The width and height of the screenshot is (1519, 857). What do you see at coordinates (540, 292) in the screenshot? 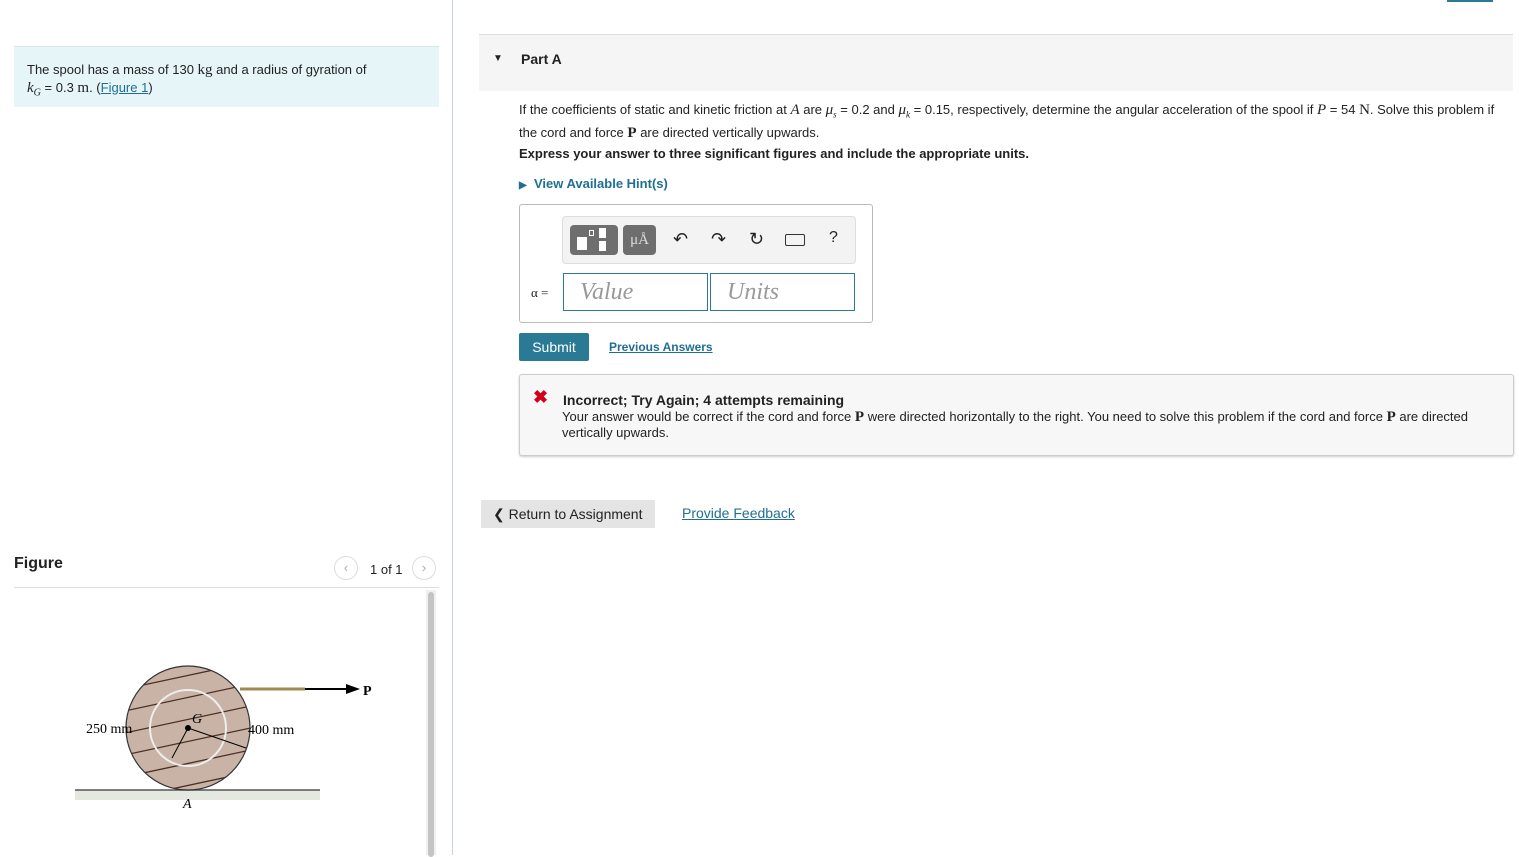
I see `variable-label: α =` at bounding box center [540, 292].